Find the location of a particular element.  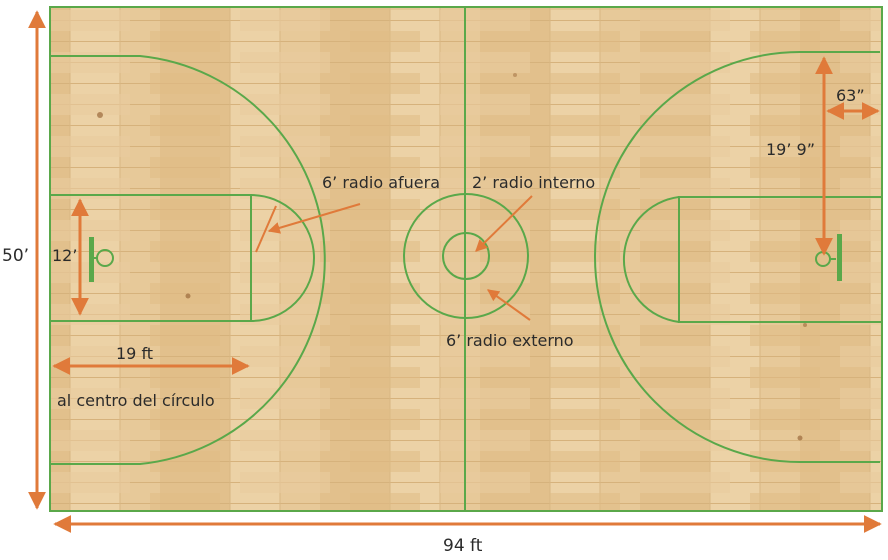

right-backboard is located at coordinates (839, 257).